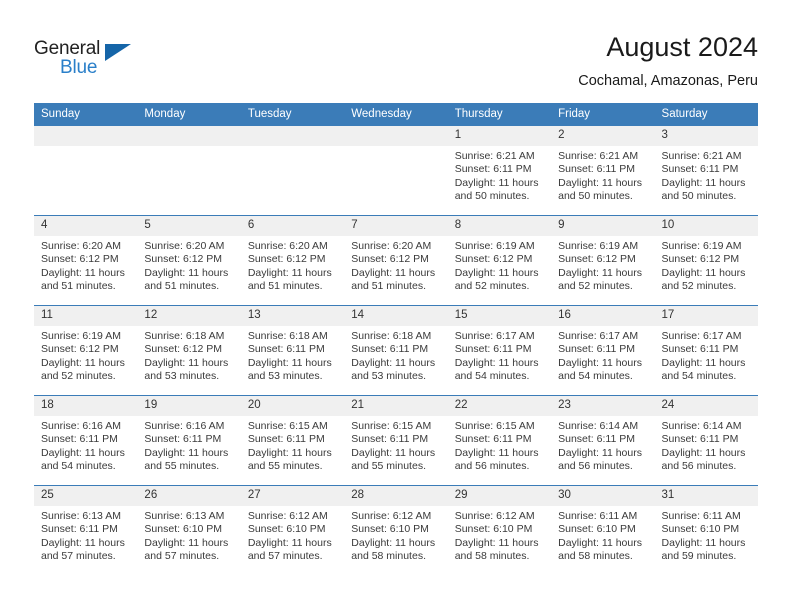 The height and width of the screenshot is (612, 792). What do you see at coordinates (682, 47) in the screenshot?
I see `page-title: August 2024` at bounding box center [682, 47].